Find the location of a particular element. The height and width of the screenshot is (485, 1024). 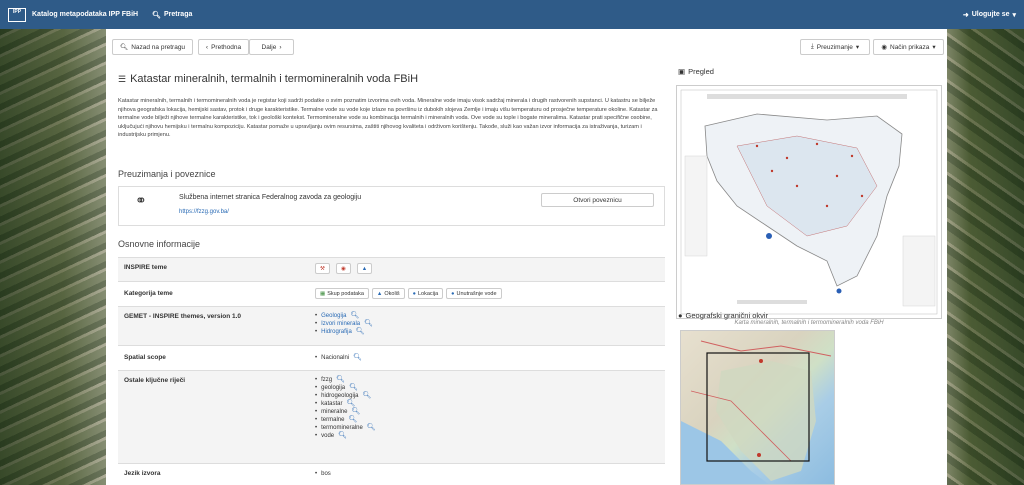

bbox-label: Geografski granični okvir is located at coordinates (727, 315).